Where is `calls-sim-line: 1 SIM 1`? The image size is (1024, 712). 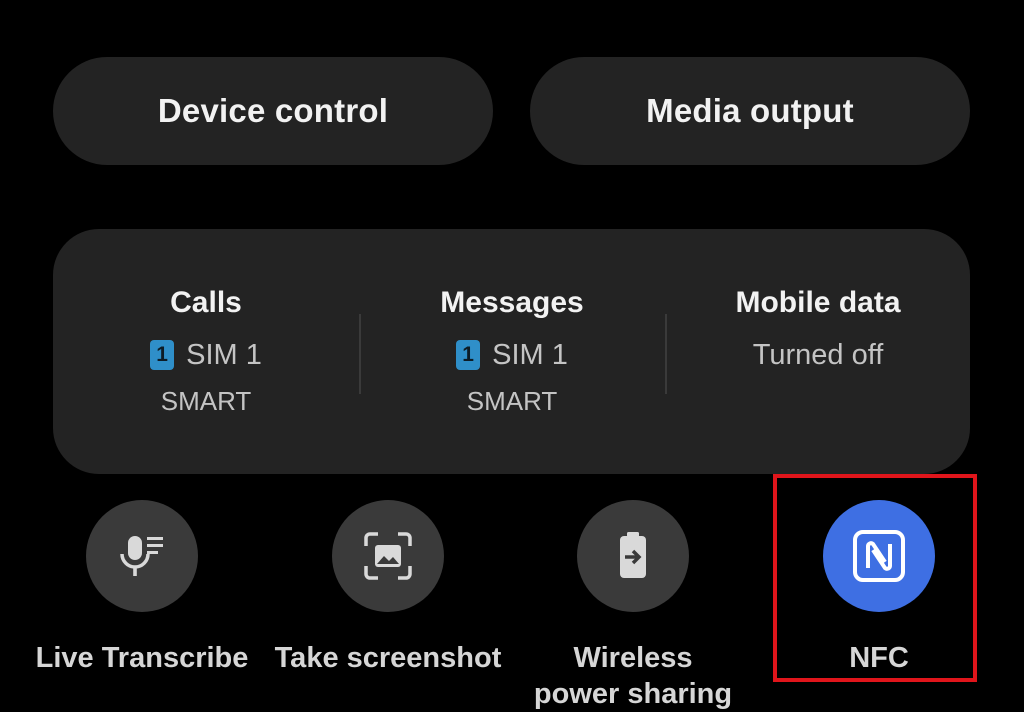 calls-sim-line: 1 SIM 1 is located at coordinates (206, 355).